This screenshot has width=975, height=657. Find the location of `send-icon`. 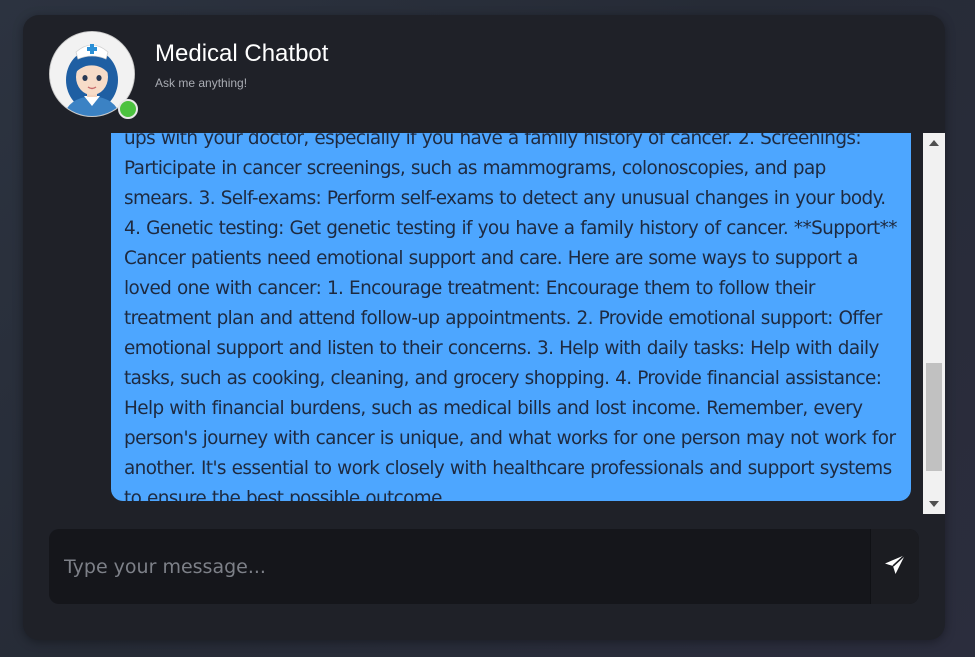

send-icon is located at coordinates (895, 567).